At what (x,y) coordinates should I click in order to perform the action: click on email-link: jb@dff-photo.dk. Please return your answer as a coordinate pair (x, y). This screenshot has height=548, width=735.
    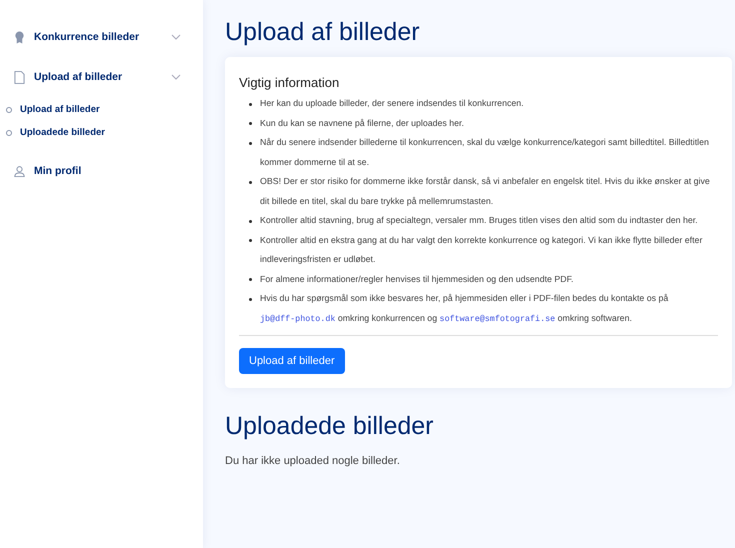
    Looking at the image, I should click on (298, 319).